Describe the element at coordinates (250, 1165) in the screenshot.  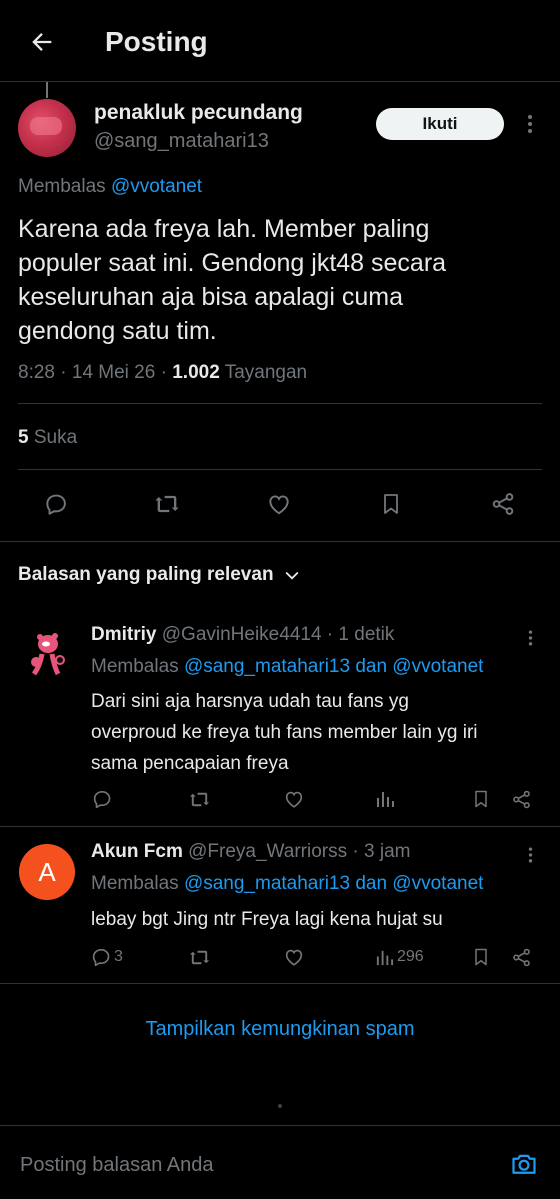
I see `reply-input` at that location.